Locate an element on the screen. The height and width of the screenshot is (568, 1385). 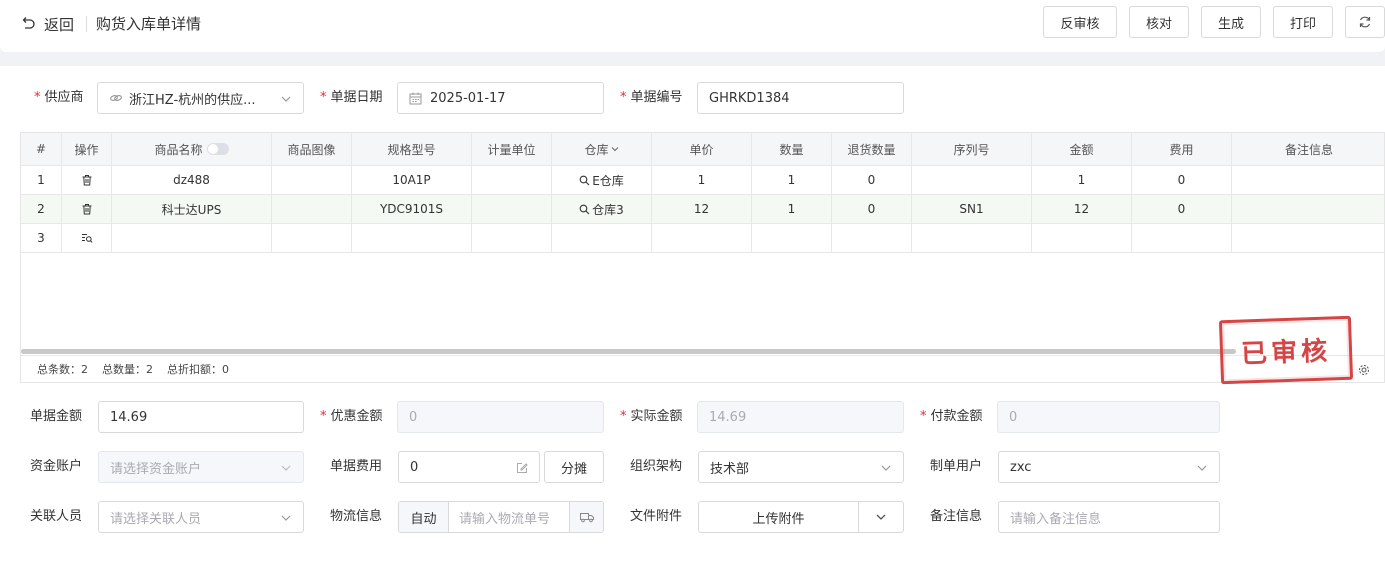
bill-amount-input: 14.69 is located at coordinates (201, 417).